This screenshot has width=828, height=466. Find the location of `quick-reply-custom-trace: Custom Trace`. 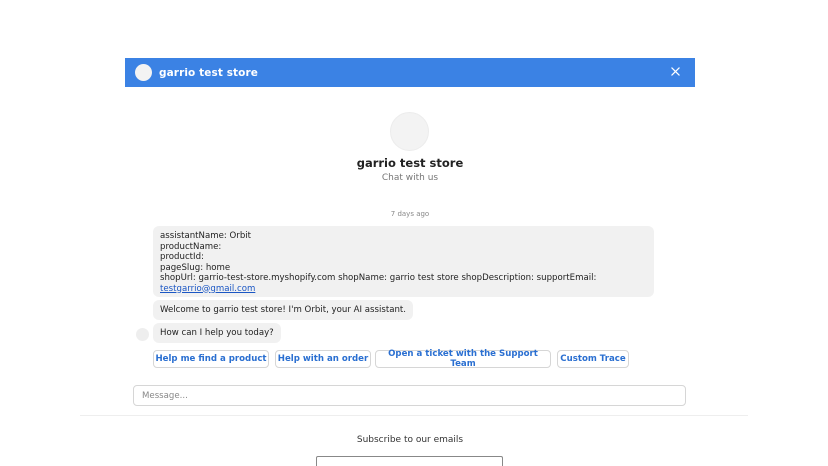

quick-reply-custom-trace: Custom Trace is located at coordinates (593, 359).